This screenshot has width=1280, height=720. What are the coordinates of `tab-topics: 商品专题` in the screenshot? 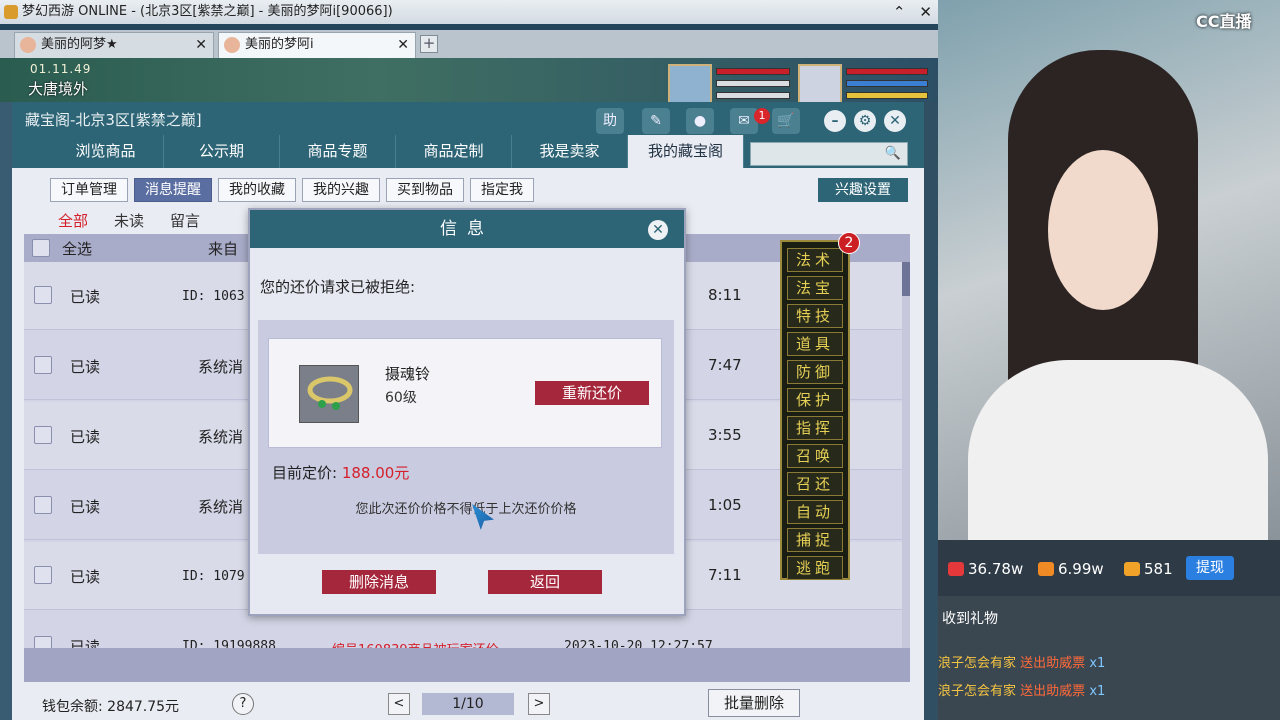 It's located at (338, 151).